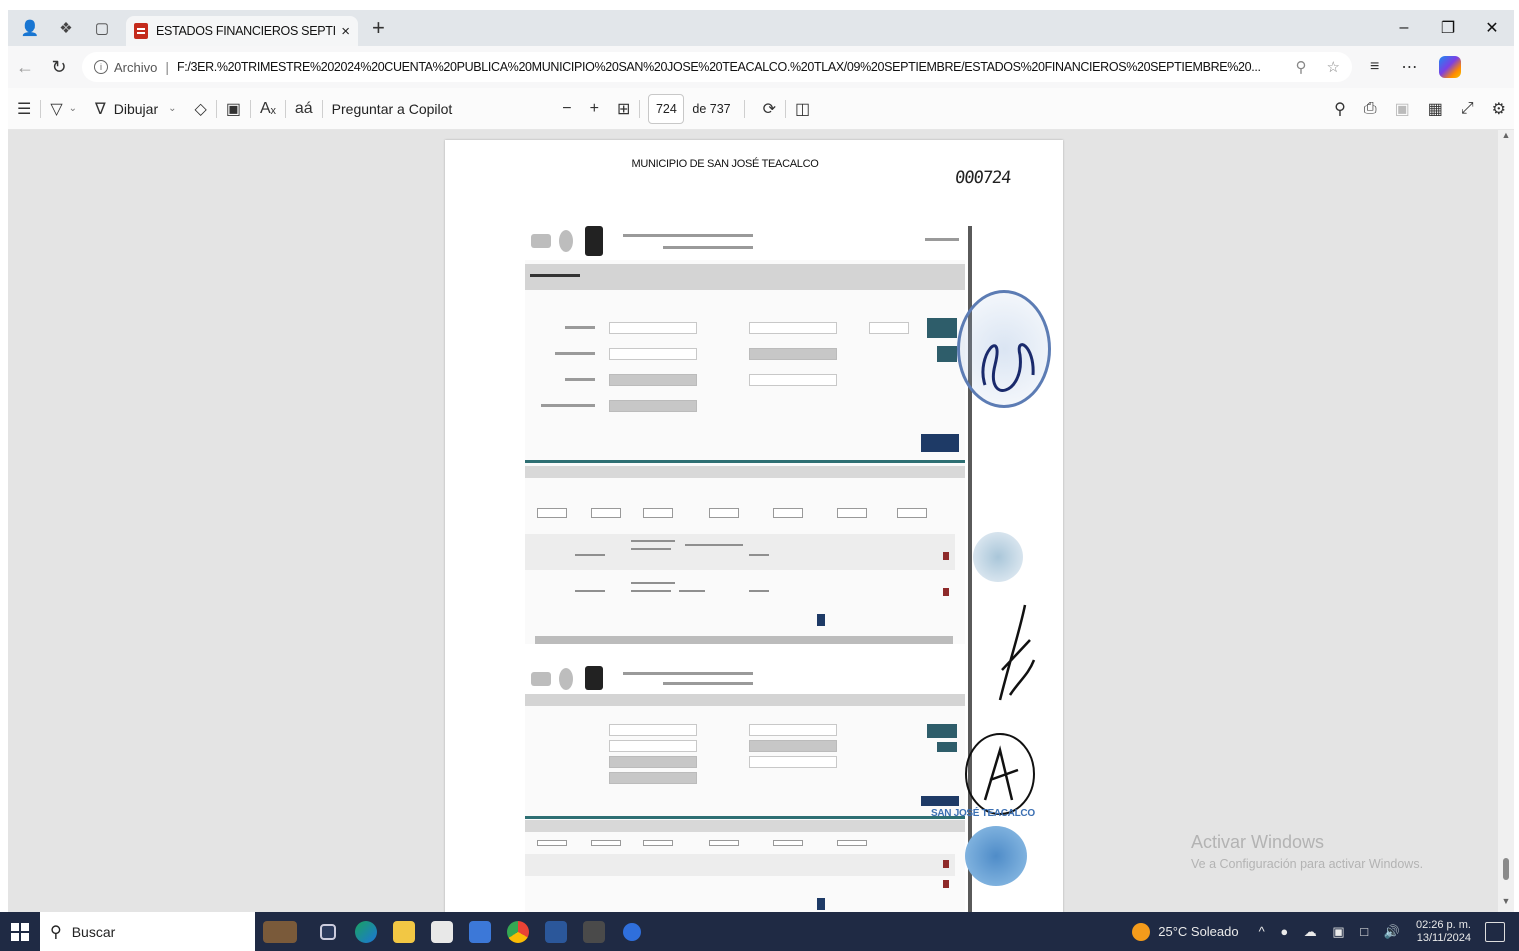 The image size is (1519, 951). Describe the element at coordinates (1332, 932) in the screenshot. I see `tray-icons: ^ ● ☁ ▣ □ 🔊` at that location.